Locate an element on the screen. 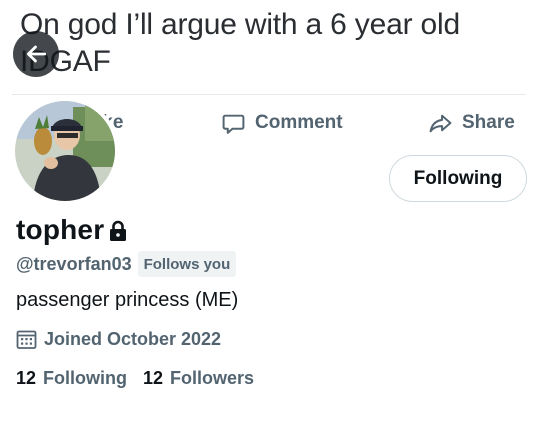 Image resolution: width=540 pixels, height=422 pixels. following-button: Following is located at coordinates (458, 178).